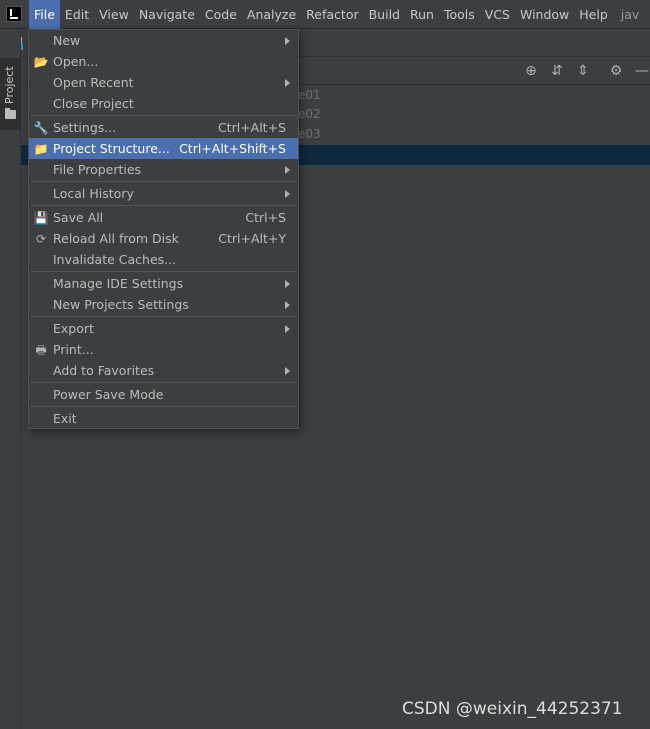 The image size is (650, 729). Describe the element at coordinates (512, 709) in the screenshot. I see `watermark-text: CSDN @weixin_44252371` at that location.